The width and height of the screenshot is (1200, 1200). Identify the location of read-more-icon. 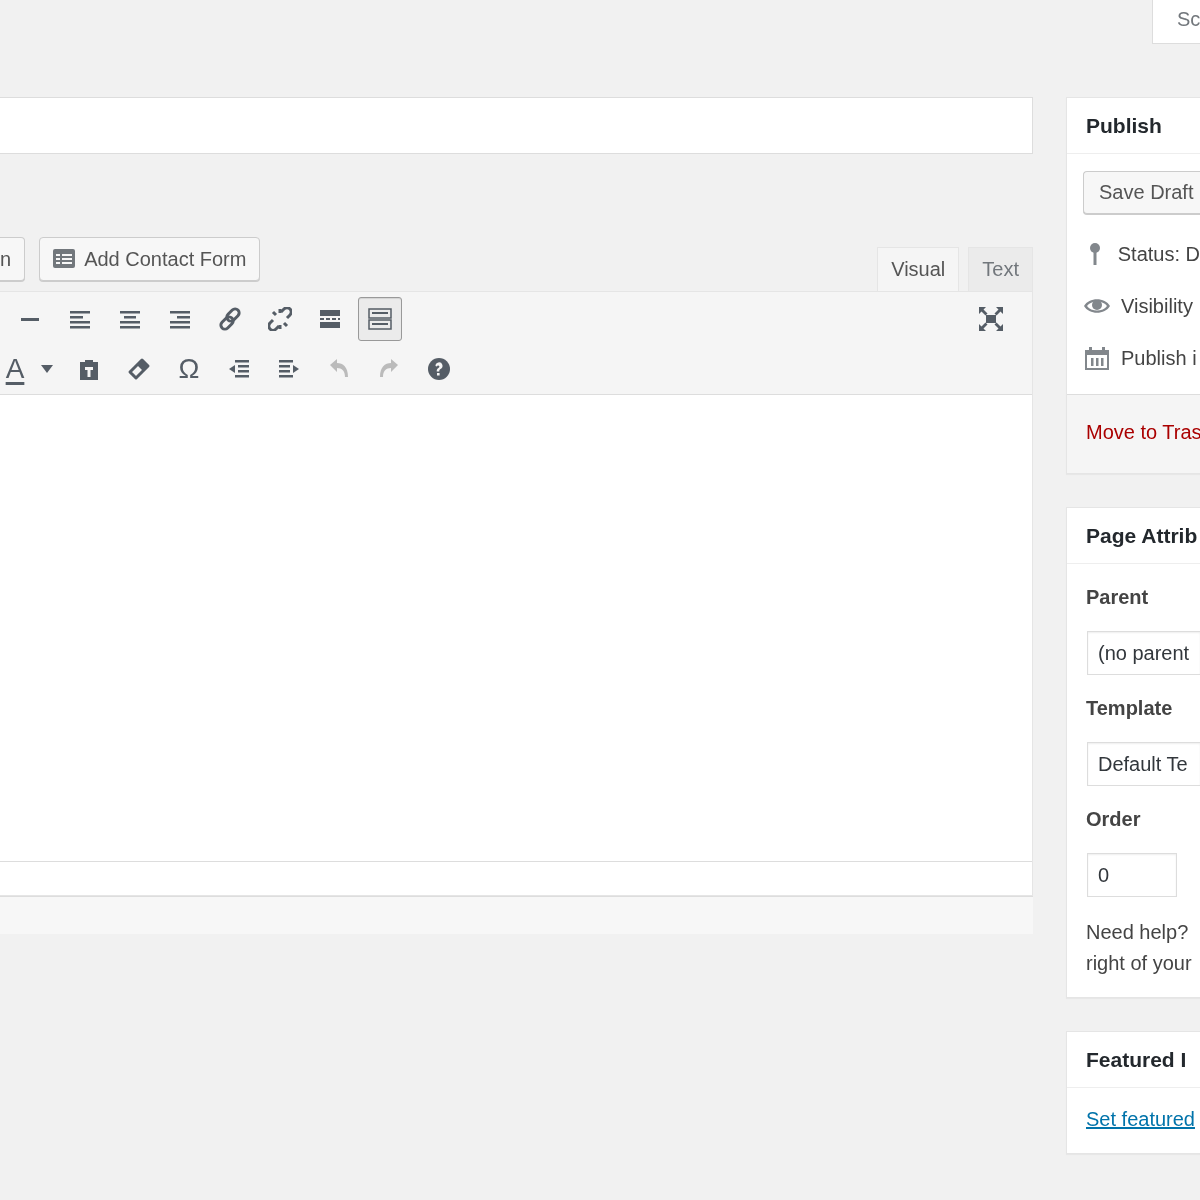
(330, 319).